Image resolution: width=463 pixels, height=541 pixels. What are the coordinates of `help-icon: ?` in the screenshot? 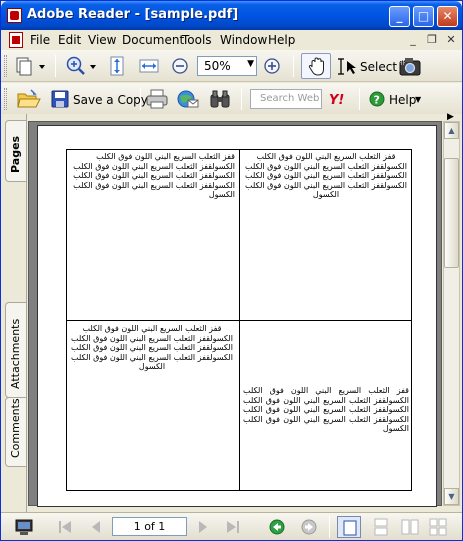 It's located at (377, 99).